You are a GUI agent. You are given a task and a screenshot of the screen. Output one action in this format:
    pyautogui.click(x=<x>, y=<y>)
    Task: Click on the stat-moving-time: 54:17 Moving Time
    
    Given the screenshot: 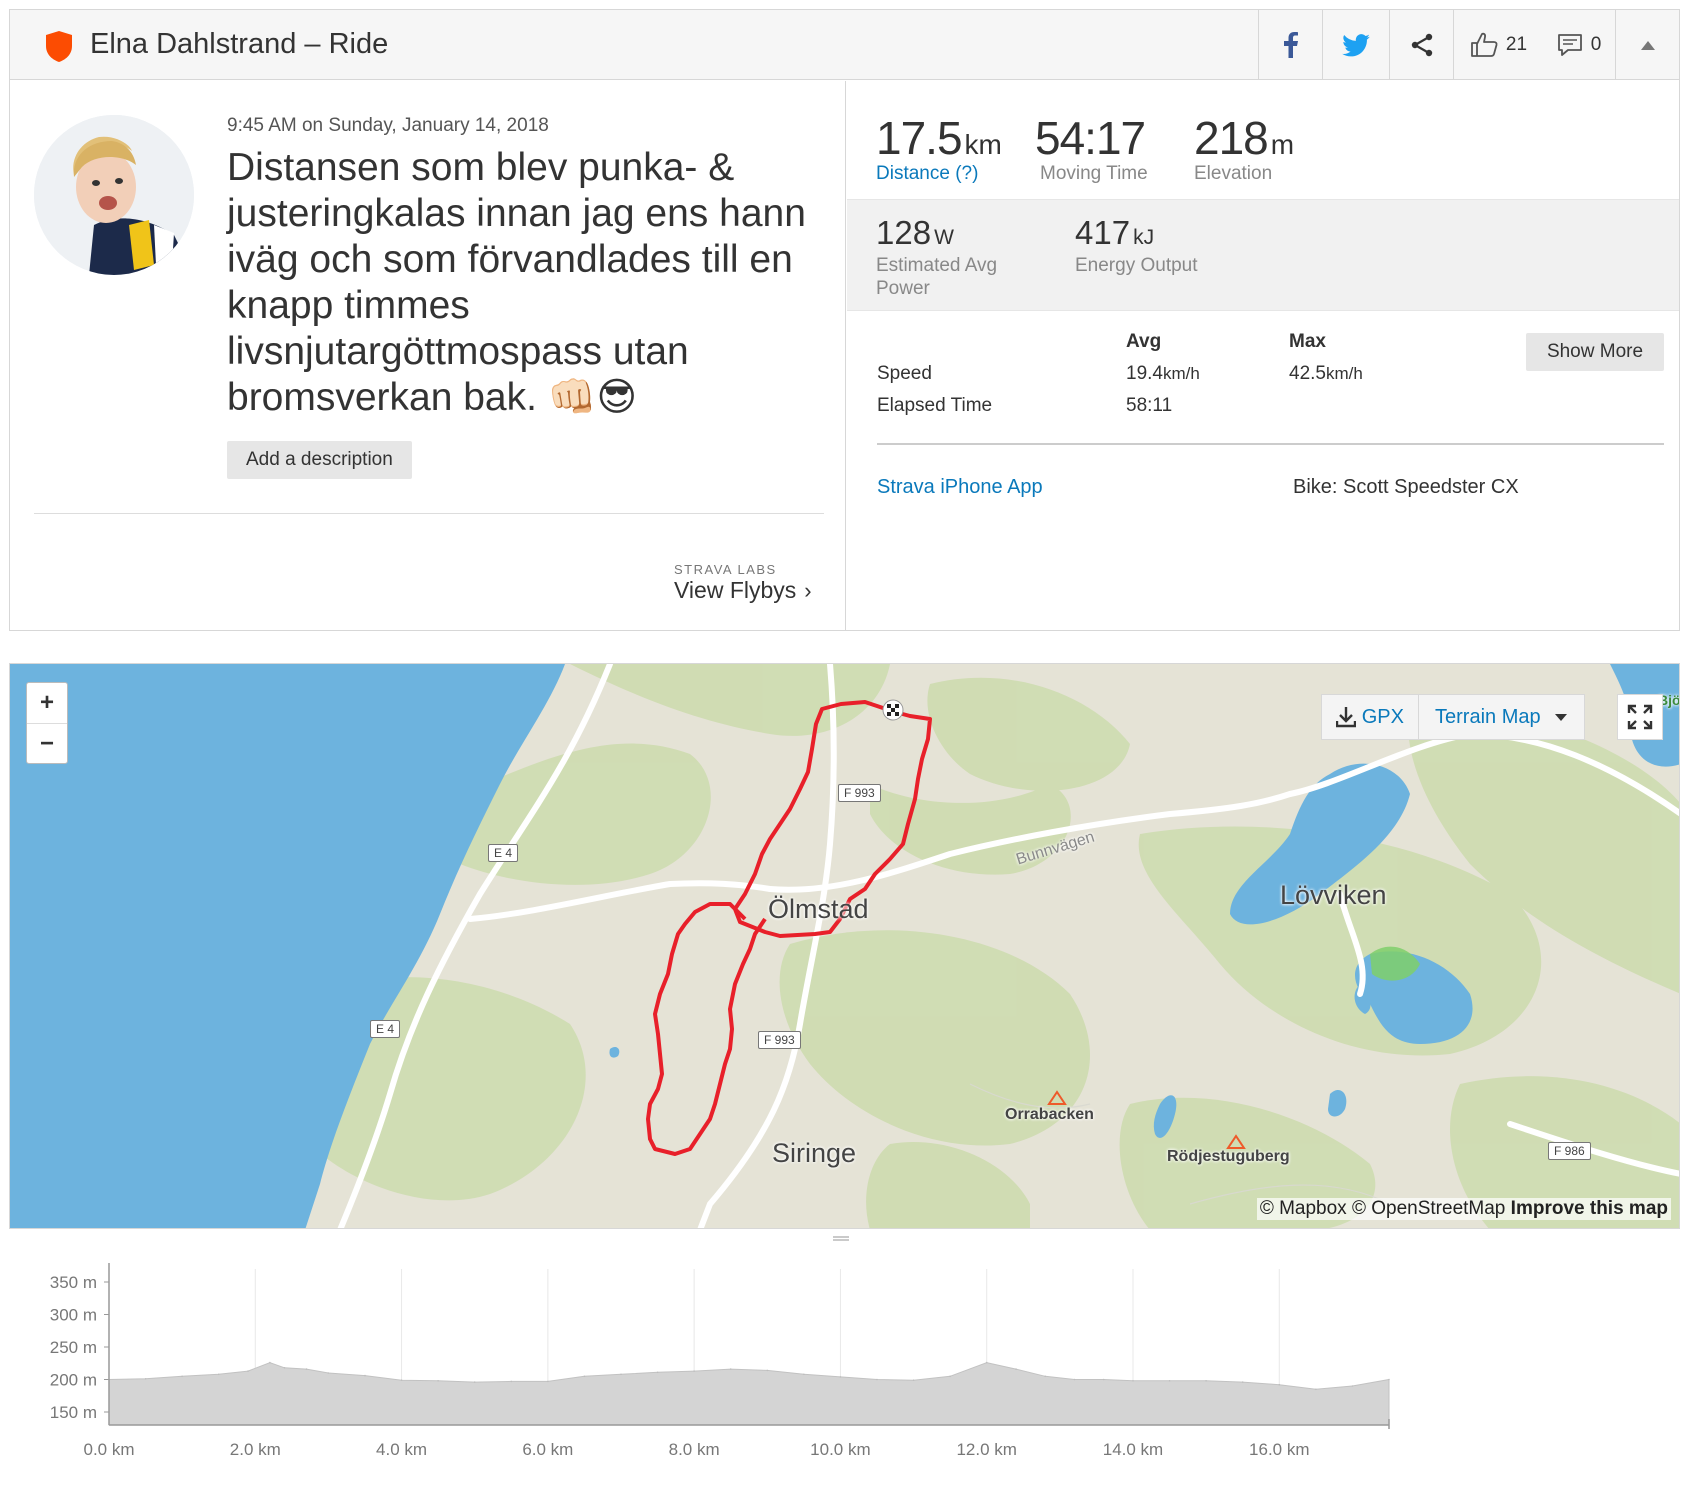 What is the action you would take?
    pyautogui.click(x=1091, y=148)
    